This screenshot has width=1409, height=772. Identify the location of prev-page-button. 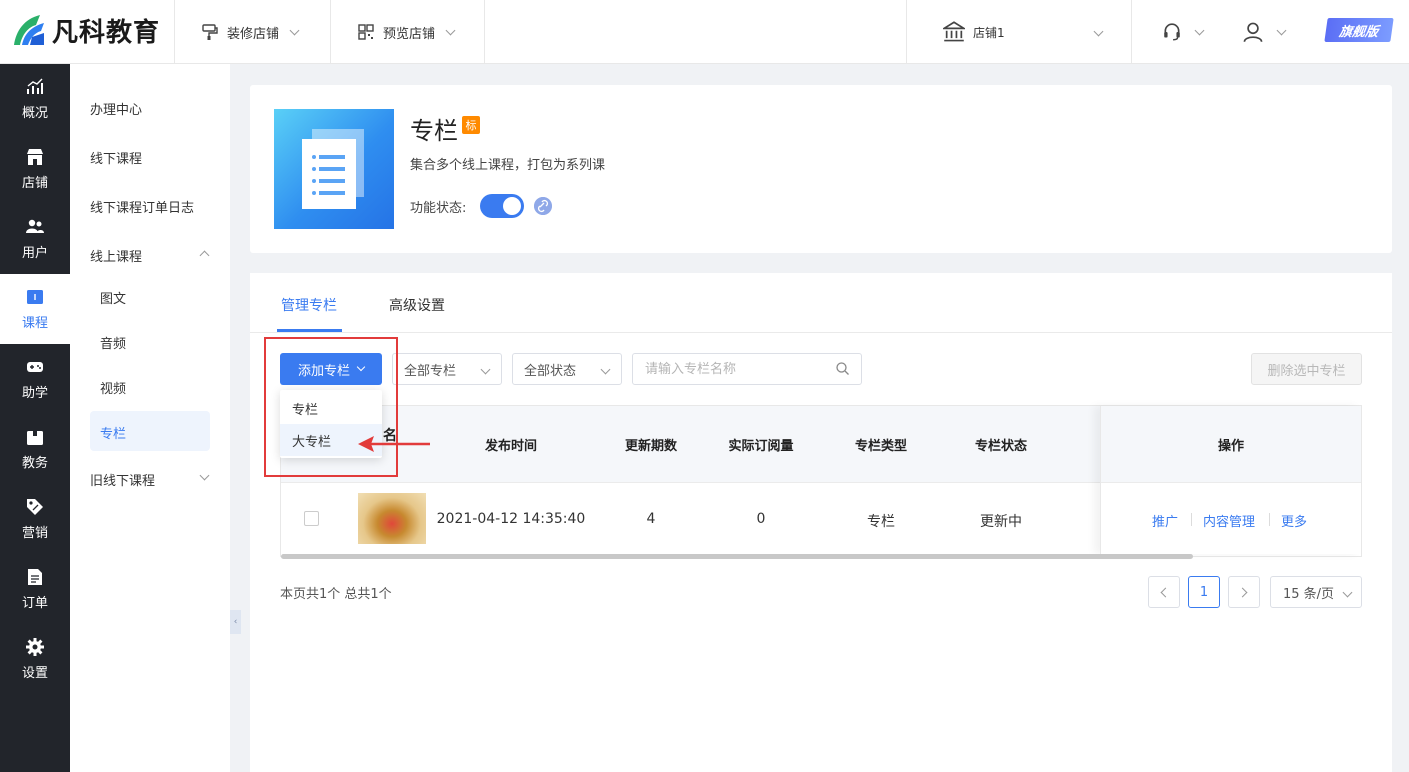
(1164, 592).